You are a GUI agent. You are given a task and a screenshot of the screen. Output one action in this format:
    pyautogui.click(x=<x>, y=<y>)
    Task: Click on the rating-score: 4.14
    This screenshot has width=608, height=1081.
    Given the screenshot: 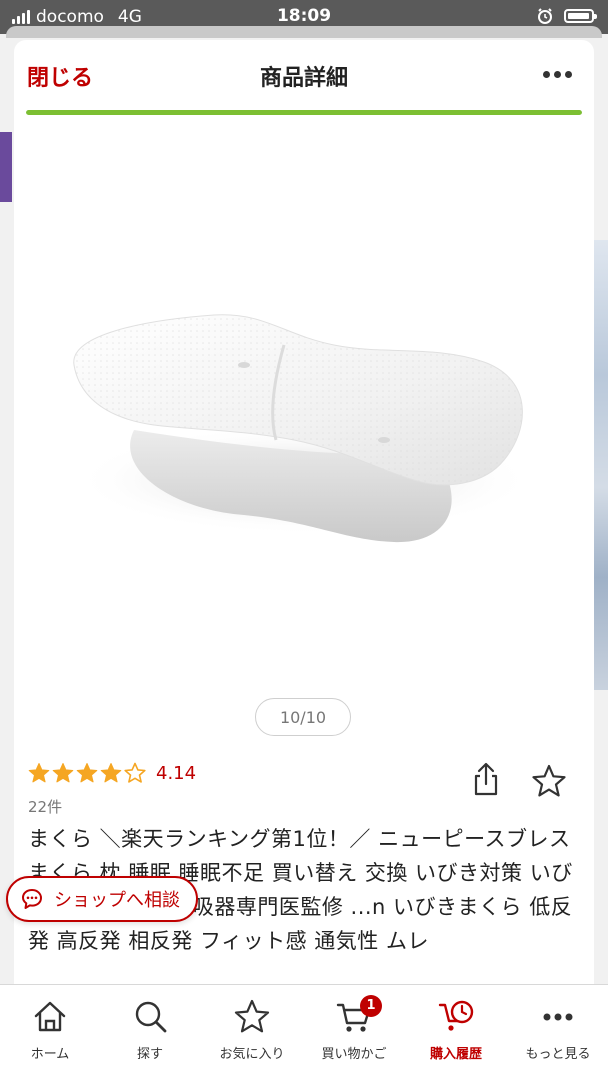 What is the action you would take?
    pyautogui.click(x=176, y=773)
    